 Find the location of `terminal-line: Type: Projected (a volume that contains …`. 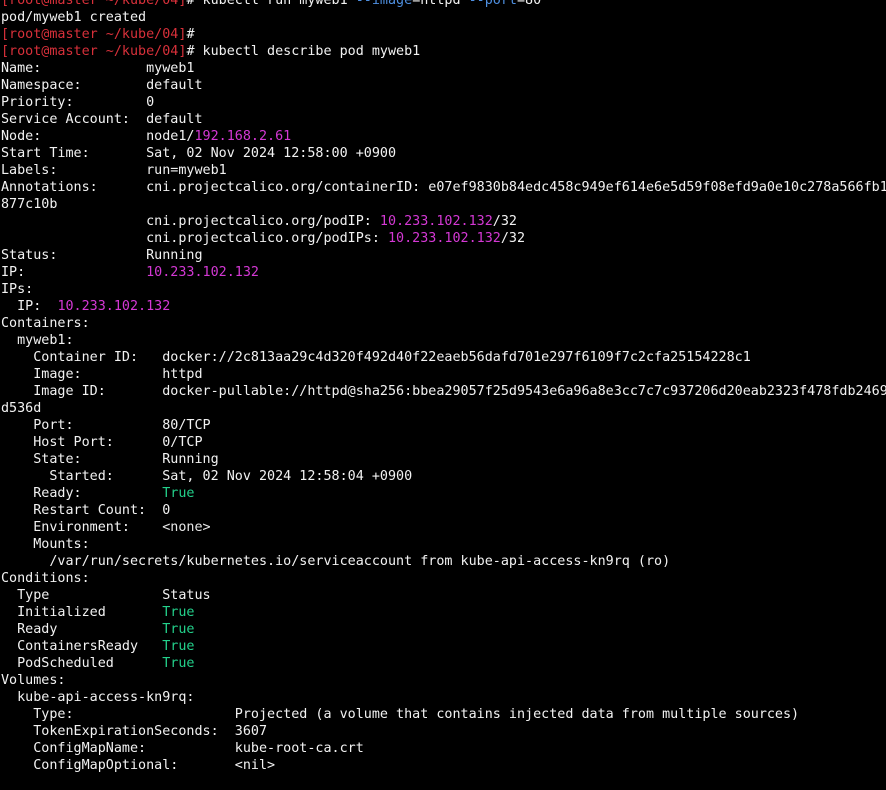

terminal-line: Type: Projected (a volume that contains … is located at coordinates (443, 714).